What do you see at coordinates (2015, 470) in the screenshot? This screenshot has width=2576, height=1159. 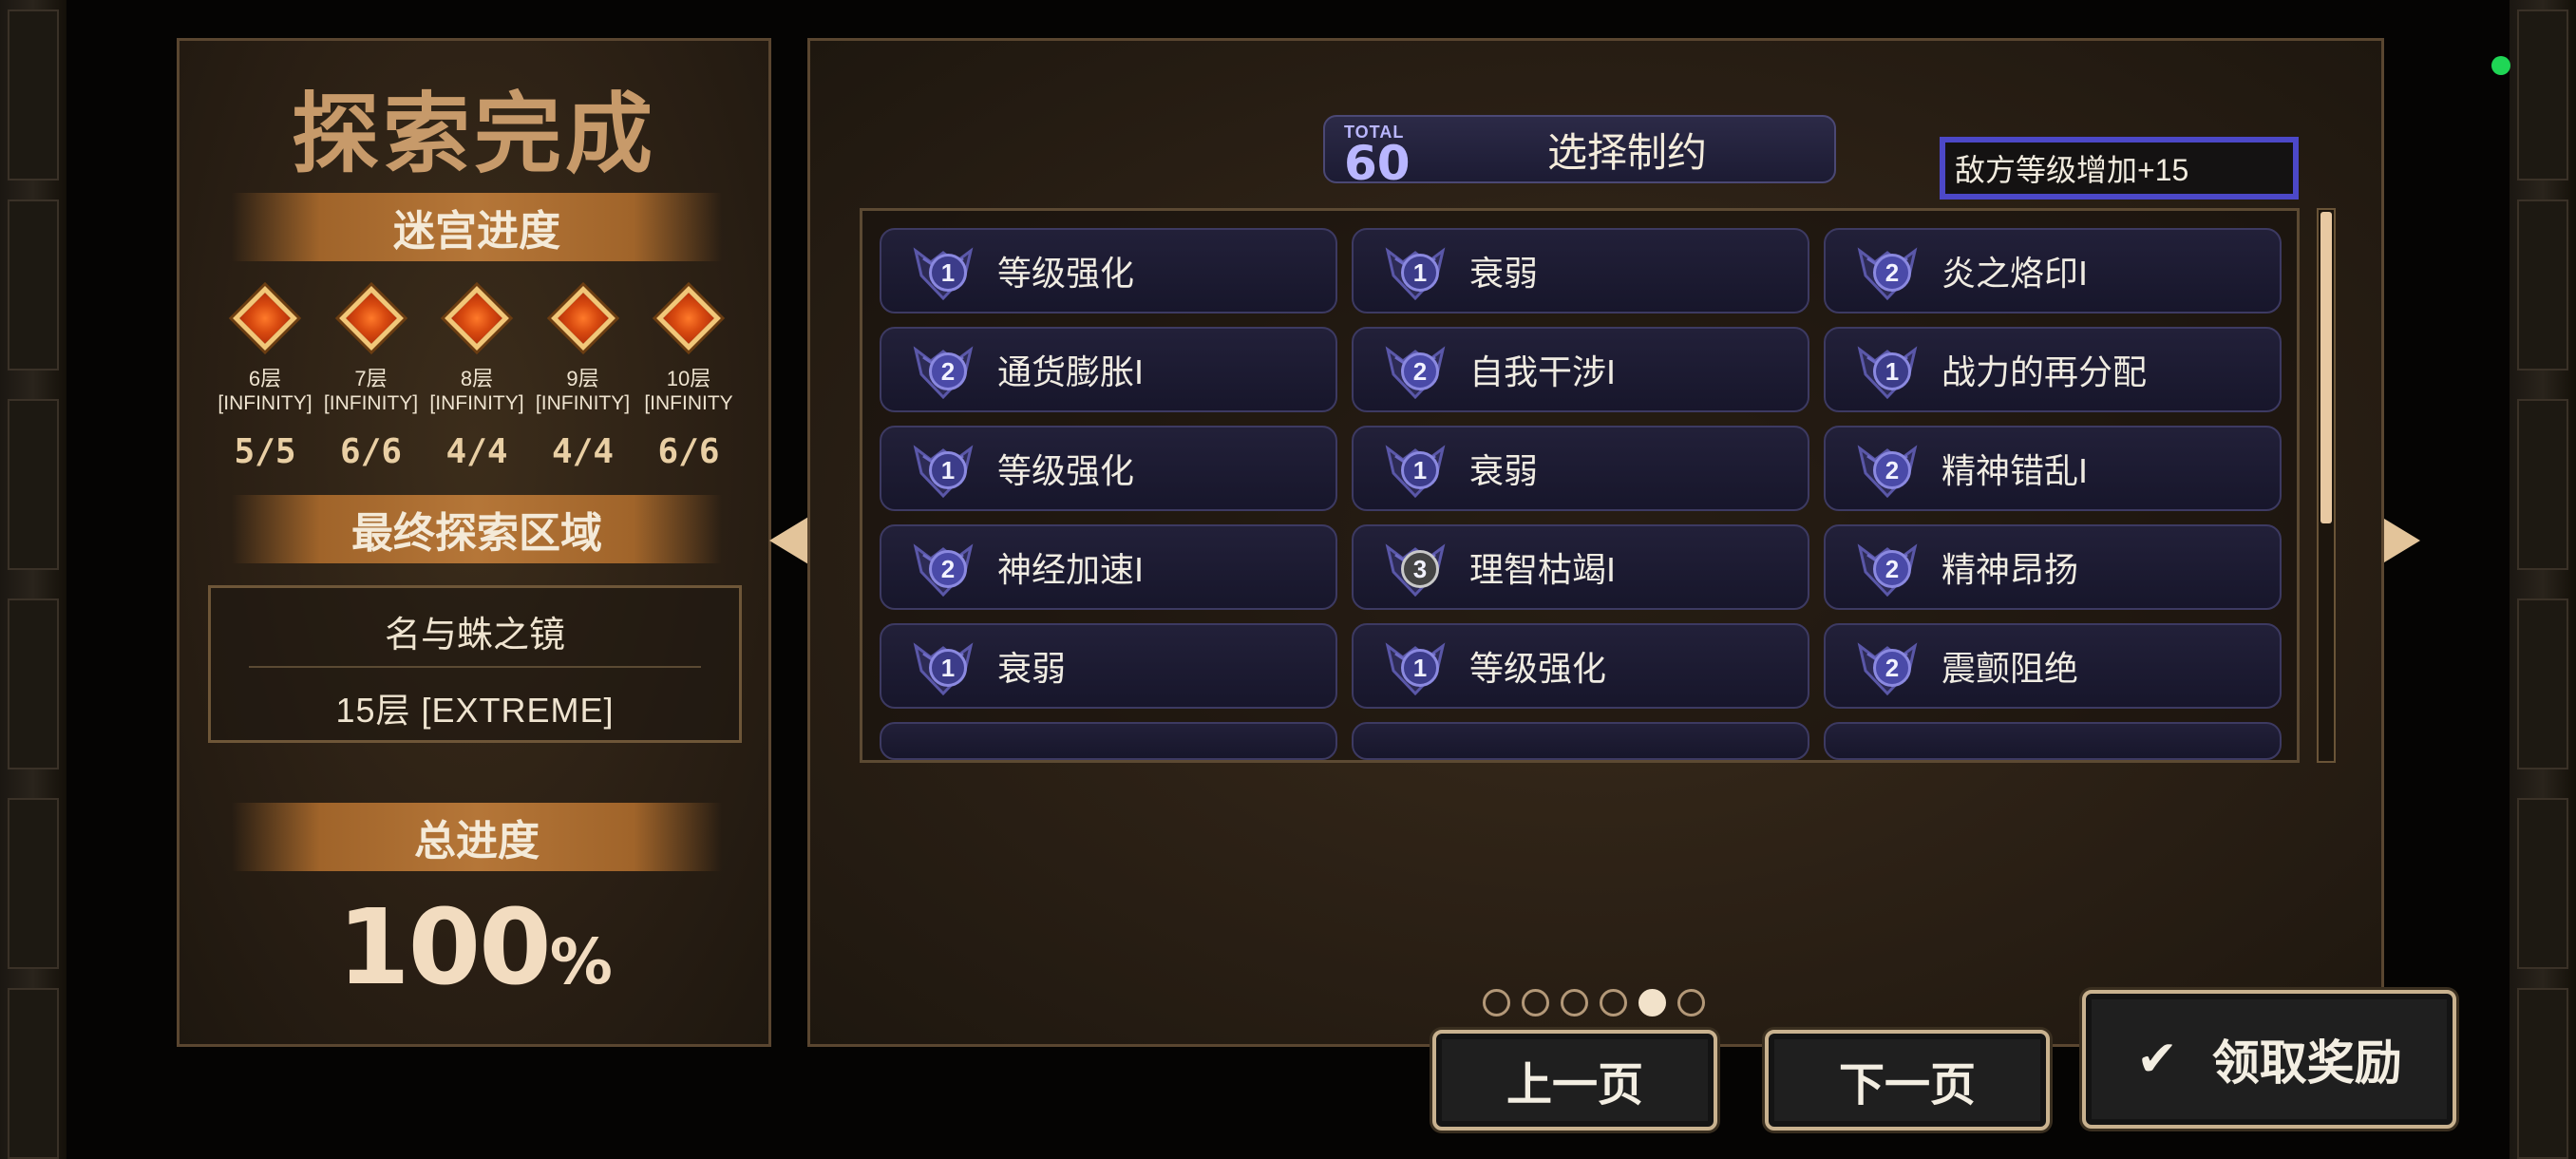 I see `restriction-label: 精神错乱I` at bounding box center [2015, 470].